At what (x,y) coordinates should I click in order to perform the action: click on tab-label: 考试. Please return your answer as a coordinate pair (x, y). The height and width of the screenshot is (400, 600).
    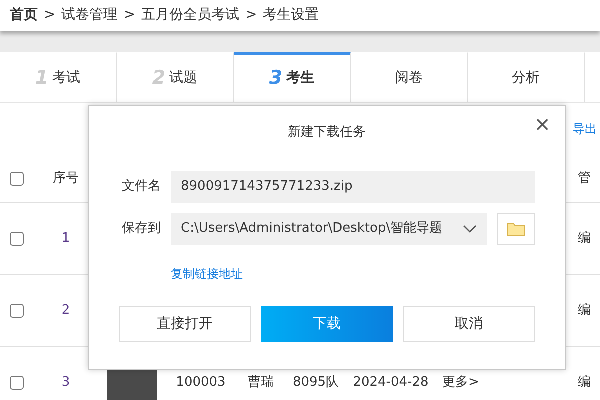
    Looking at the image, I should click on (66, 78).